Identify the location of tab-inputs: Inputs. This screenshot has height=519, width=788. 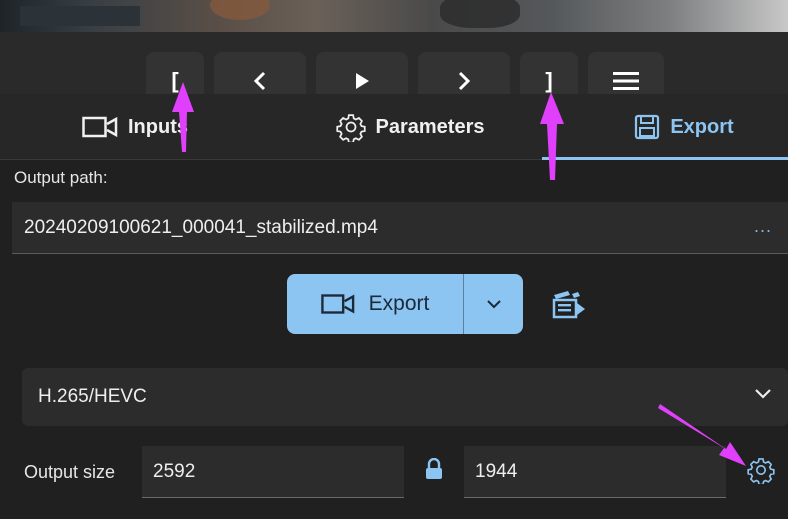
(135, 127).